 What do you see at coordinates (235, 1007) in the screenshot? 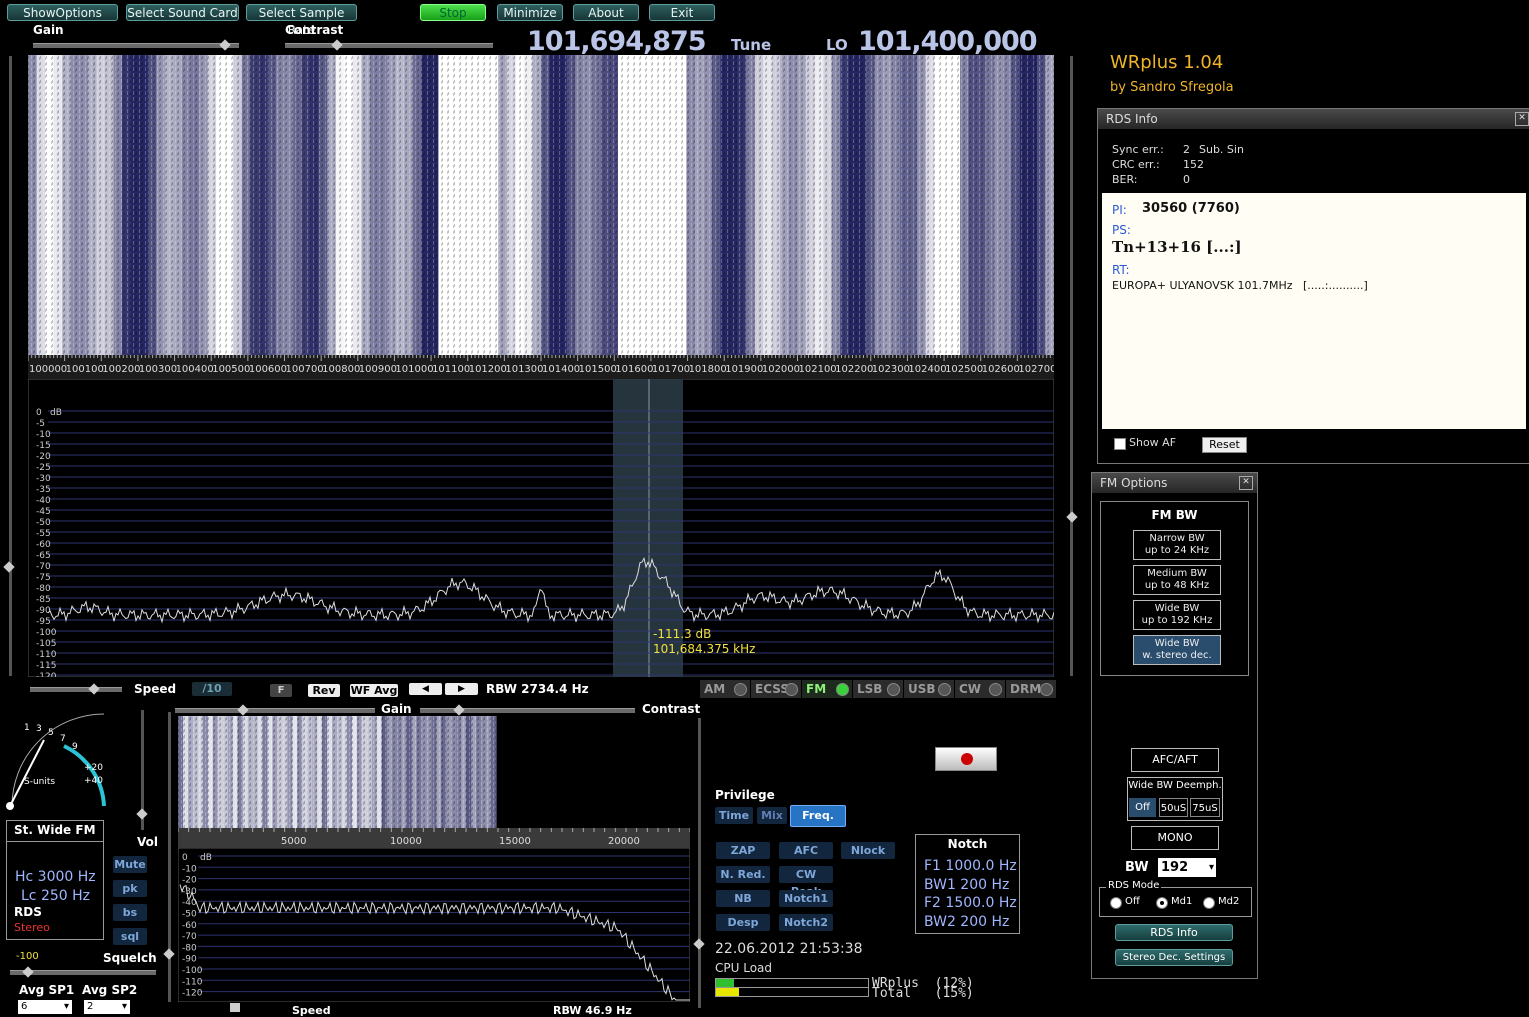
I see `audio-speed-slider-handle` at bounding box center [235, 1007].